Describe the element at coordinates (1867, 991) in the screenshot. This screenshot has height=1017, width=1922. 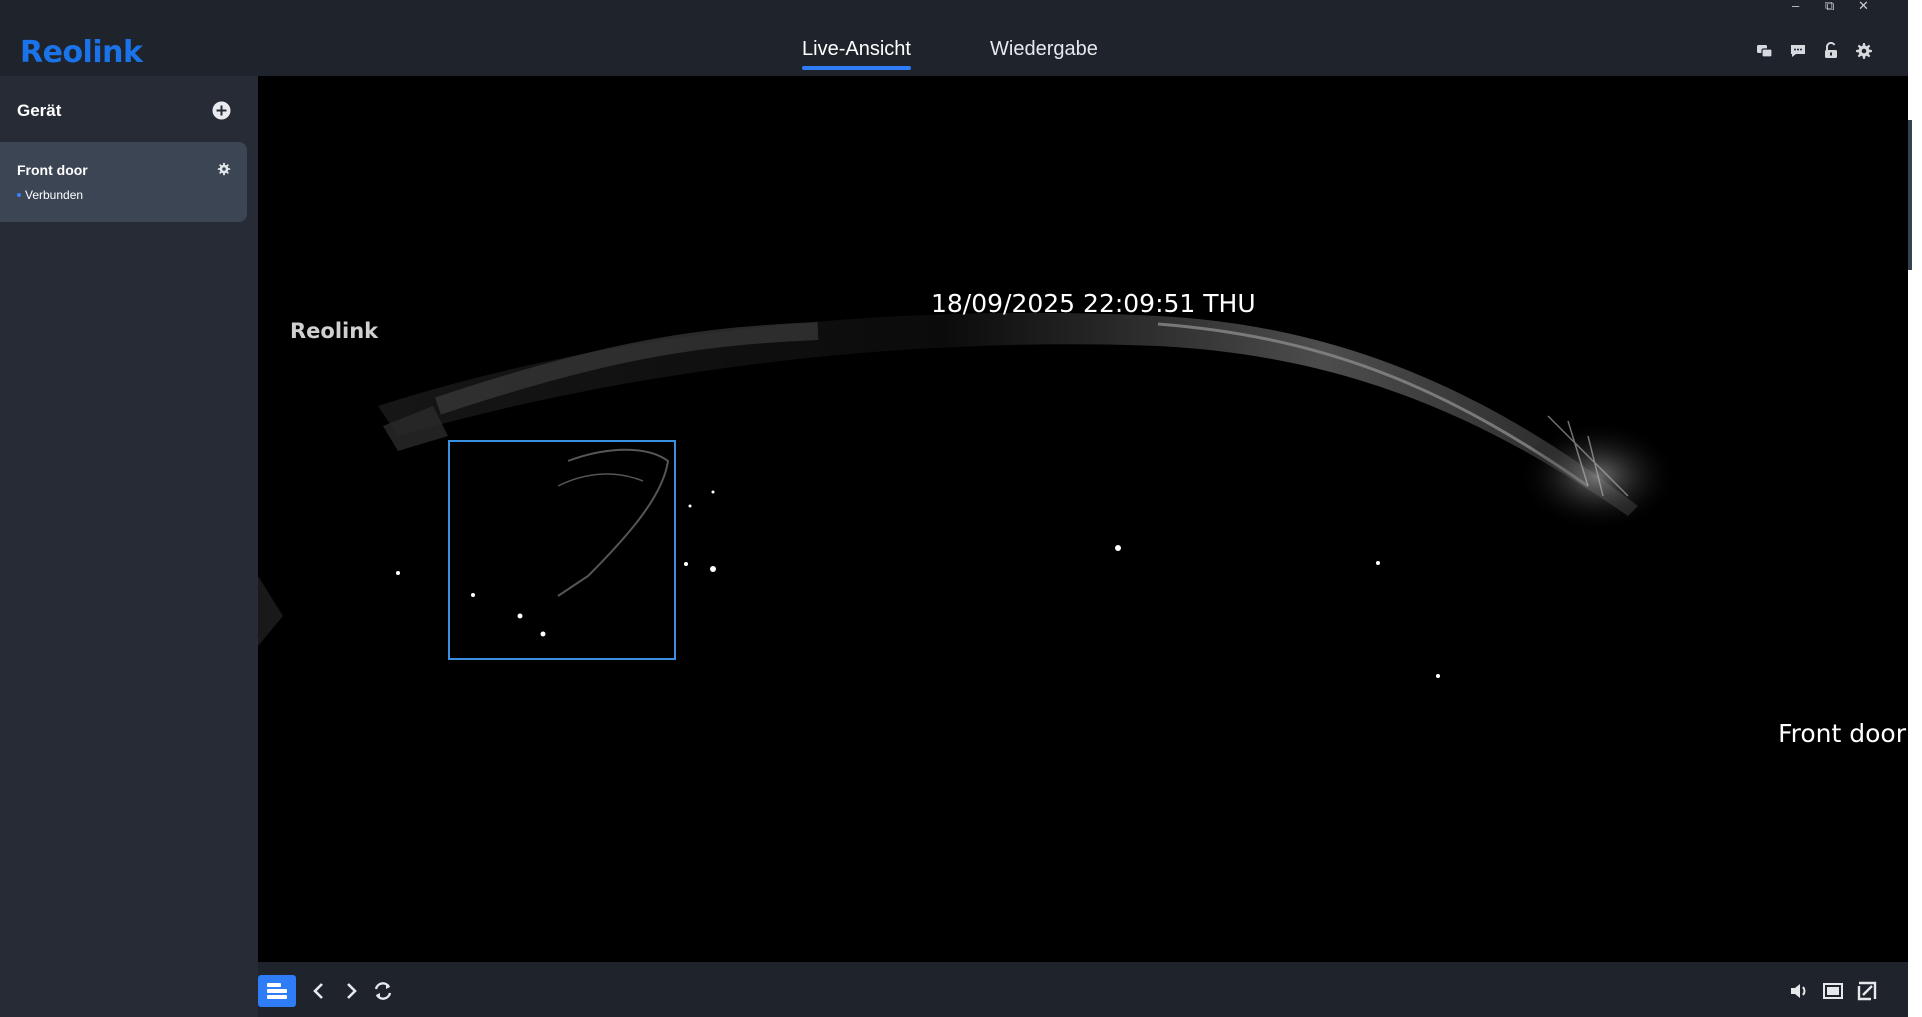
I see `fullscreen-icon` at that location.